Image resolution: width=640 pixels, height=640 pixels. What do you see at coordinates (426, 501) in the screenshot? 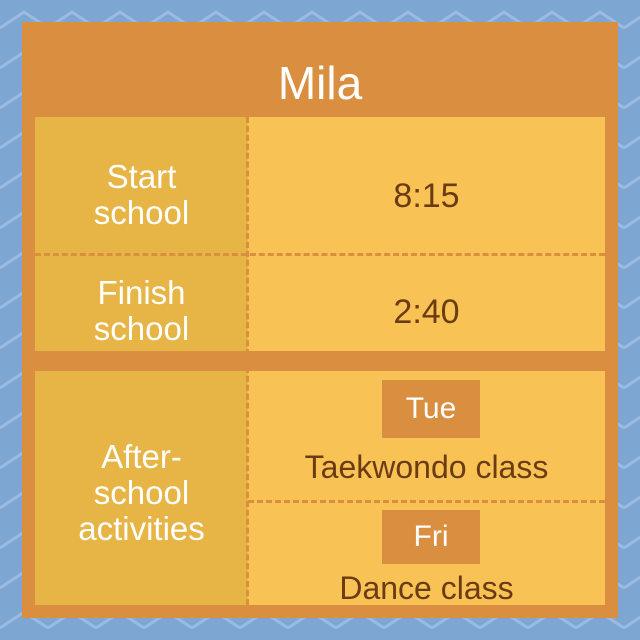
I see `activity-divider` at bounding box center [426, 501].